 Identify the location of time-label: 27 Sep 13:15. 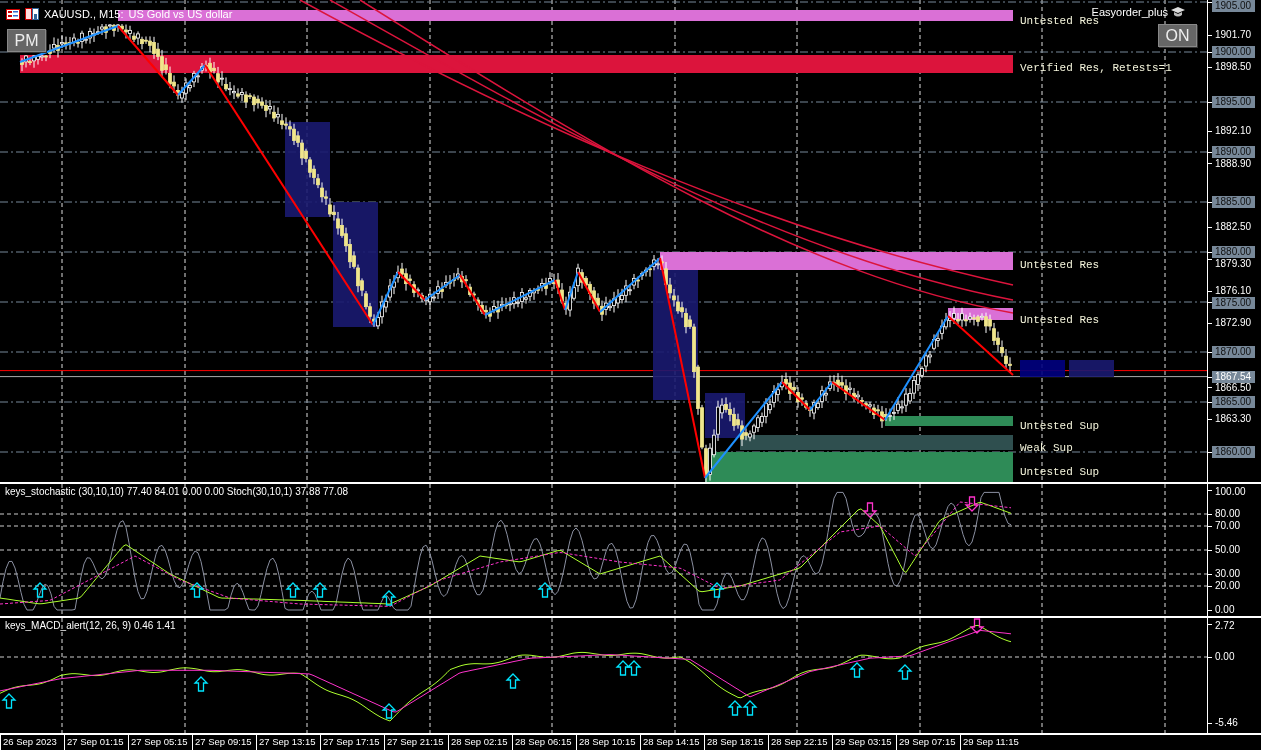
(288, 742).